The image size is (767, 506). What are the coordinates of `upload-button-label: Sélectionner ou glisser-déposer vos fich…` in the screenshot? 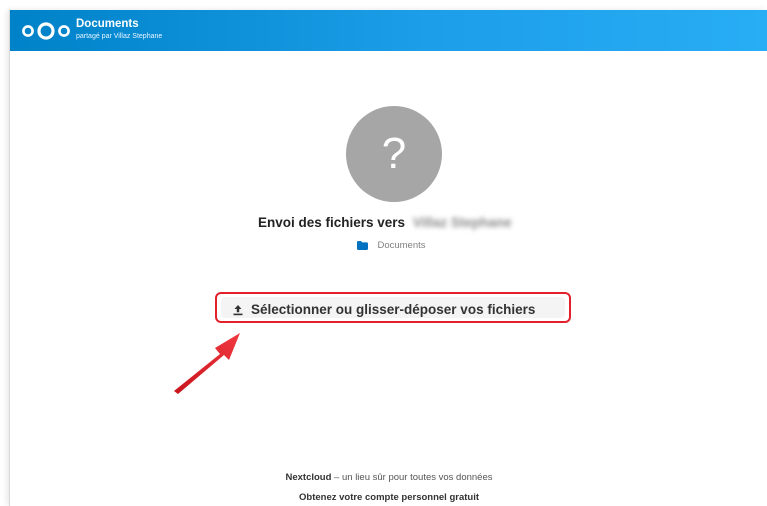 It's located at (393, 309).